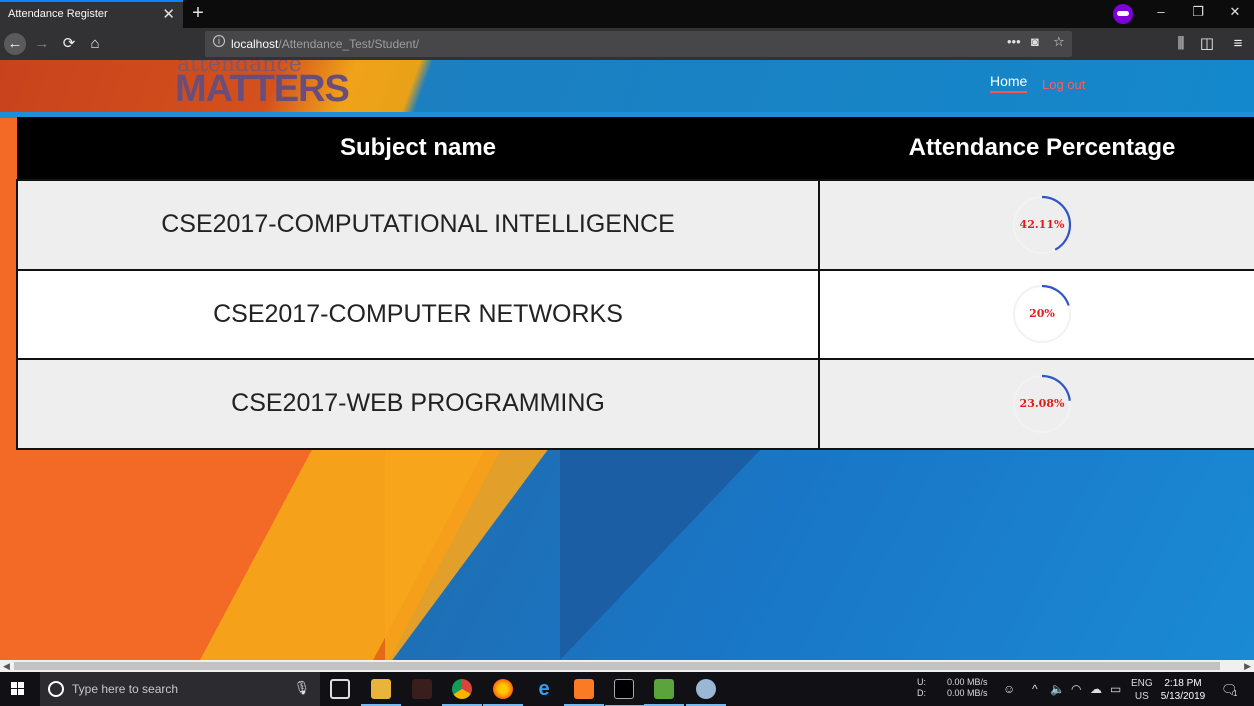 The image size is (1254, 706). I want to click on subject-cell: CSE2017-COMPUTER NETWORKS, so click(418, 314).